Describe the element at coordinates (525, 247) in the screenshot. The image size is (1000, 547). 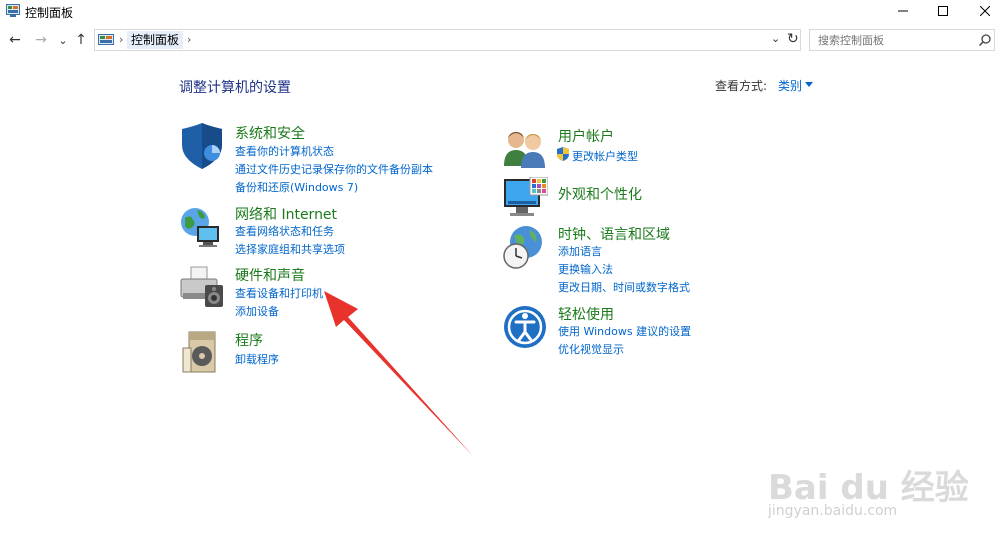
I see `clock-globe-icon` at that location.